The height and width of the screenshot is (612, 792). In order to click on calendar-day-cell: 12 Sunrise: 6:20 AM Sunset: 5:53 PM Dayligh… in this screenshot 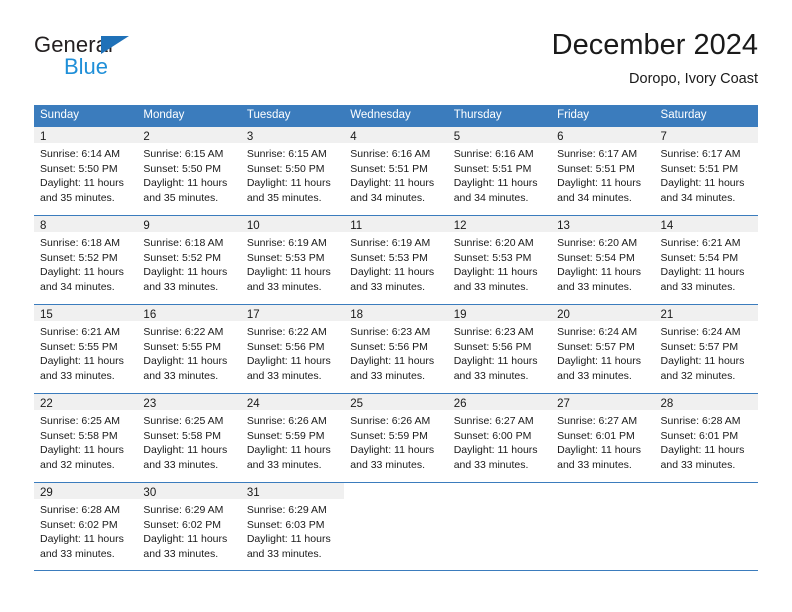, I will do `click(499, 260)`.